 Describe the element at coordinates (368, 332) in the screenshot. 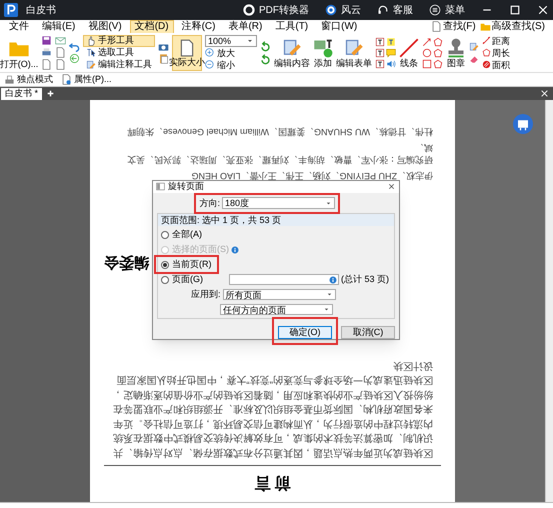

I see `cancel-button: 取消(C)` at that location.